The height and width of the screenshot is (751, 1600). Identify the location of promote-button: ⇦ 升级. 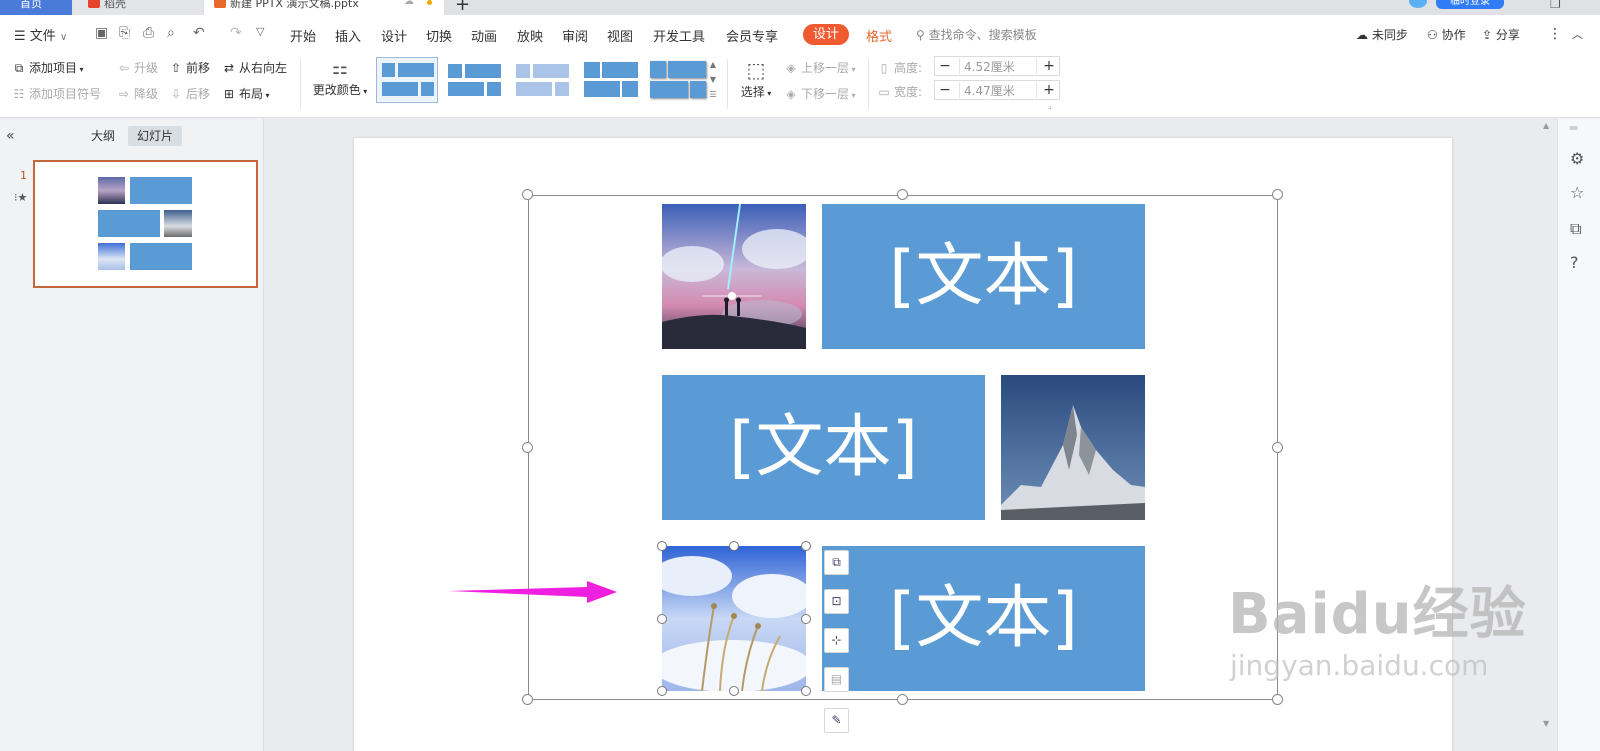
(137, 67).